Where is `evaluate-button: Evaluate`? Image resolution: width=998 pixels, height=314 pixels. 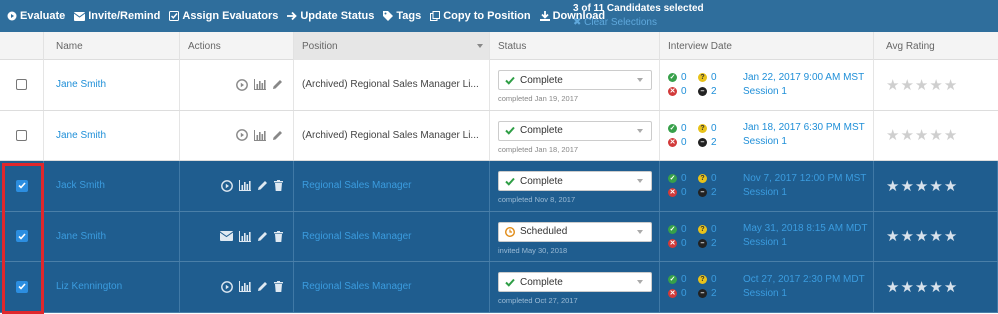 evaluate-button: Evaluate is located at coordinates (36, 16).